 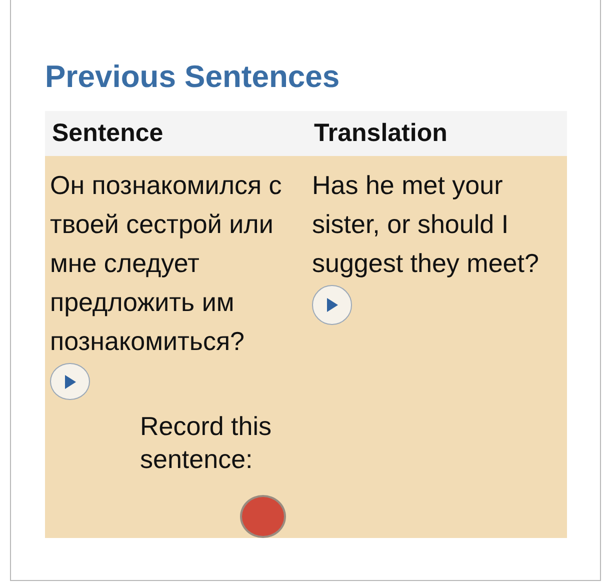 I want to click on record-button, so click(x=263, y=516).